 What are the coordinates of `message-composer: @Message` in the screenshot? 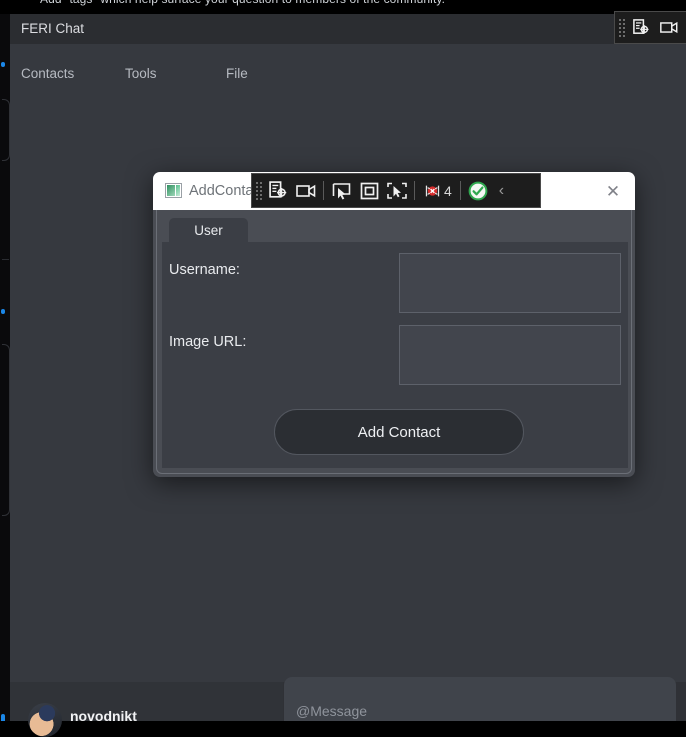 It's located at (480, 699).